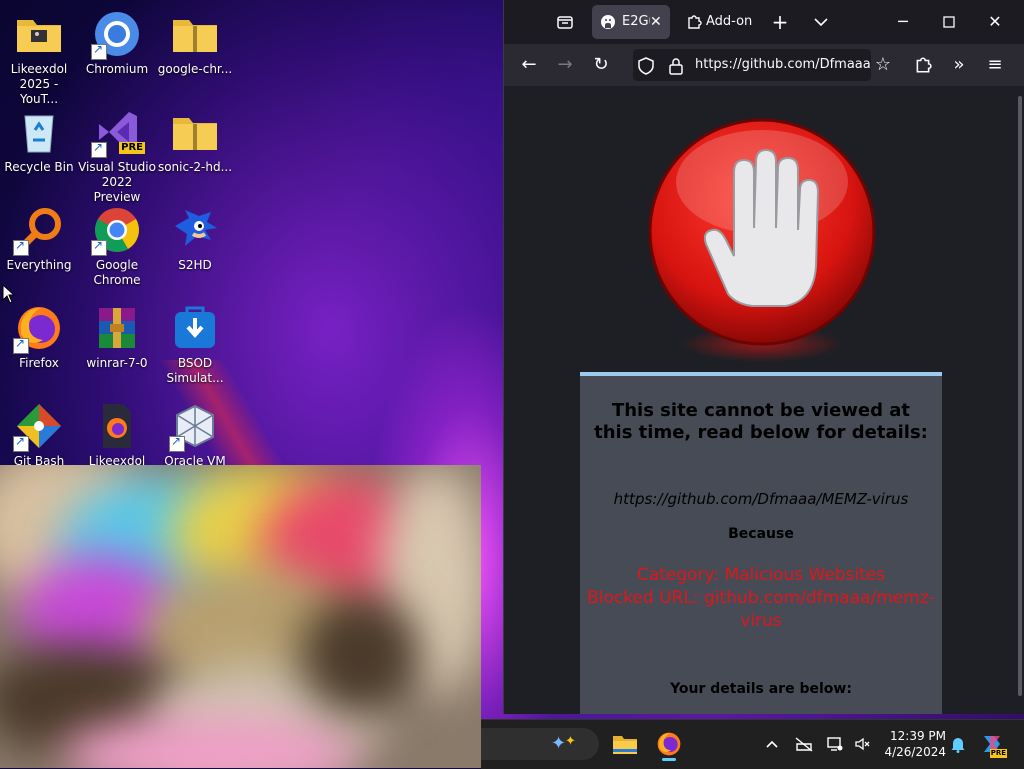  What do you see at coordinates (565, 22) in the screenshot?
I see `tab-manager-icon` at bounding box center [565, 22].